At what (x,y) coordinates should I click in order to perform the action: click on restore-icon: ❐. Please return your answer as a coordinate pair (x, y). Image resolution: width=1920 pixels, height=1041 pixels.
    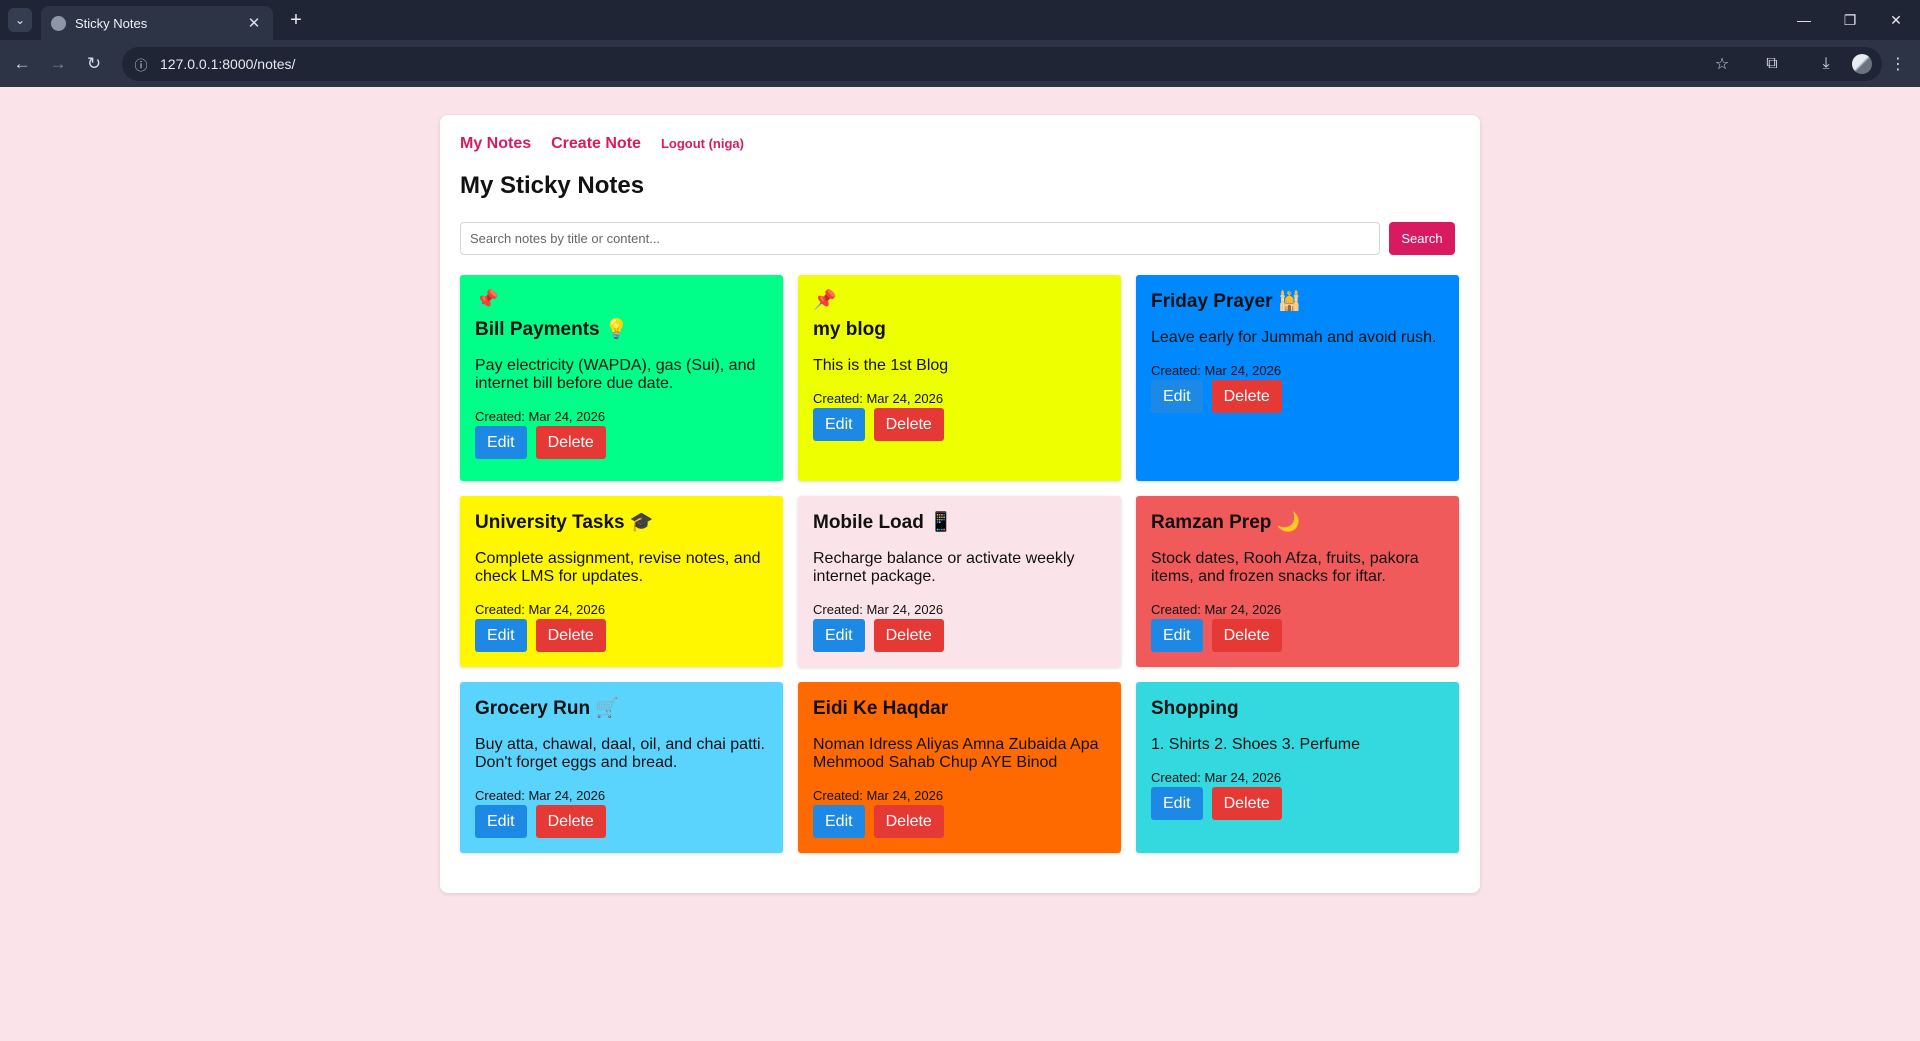
    Looking at the image, I should click on (1850, 20).